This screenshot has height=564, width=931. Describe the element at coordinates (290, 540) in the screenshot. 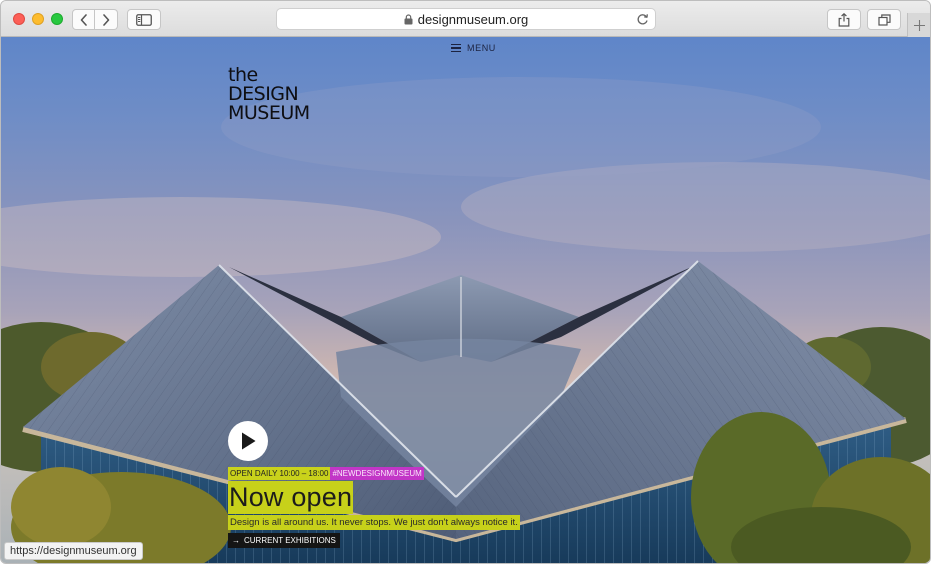

I see `current-exhibitions-label: CURRENT EXHIBITIONS` at that location.